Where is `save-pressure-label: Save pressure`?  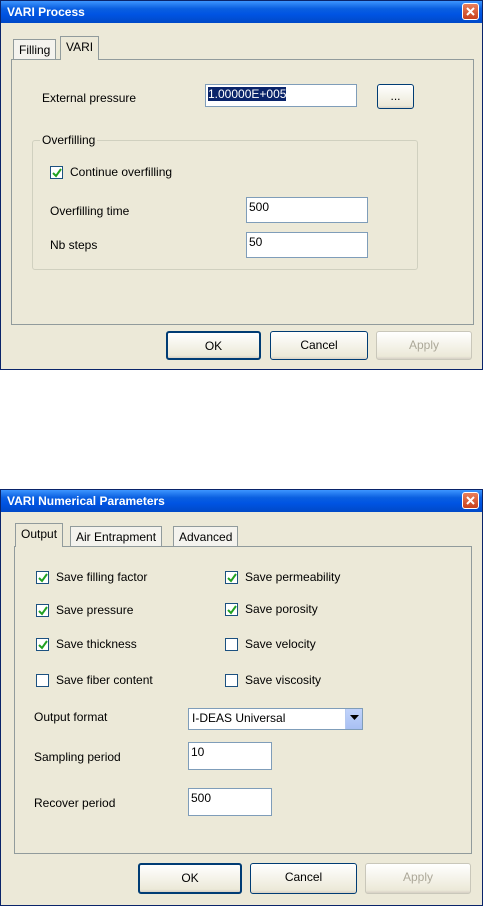 save-pressure-label: Save pressure is located at coordinates (95, 610).